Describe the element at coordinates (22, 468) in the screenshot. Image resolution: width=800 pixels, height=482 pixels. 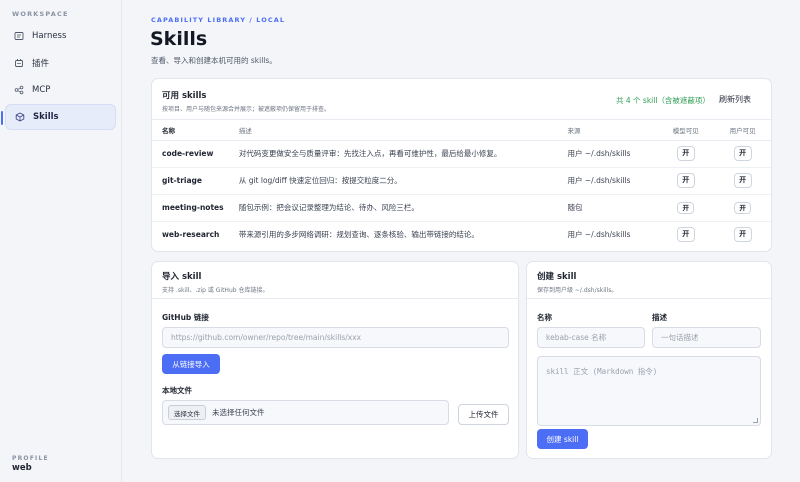
I see `profile-name: web` at that location.